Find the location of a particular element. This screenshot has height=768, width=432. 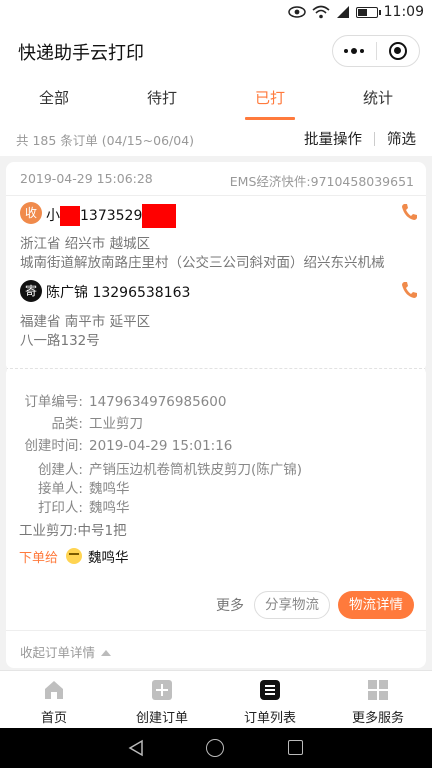

tab-printed: 已打 is located at coordinates (270, 99).